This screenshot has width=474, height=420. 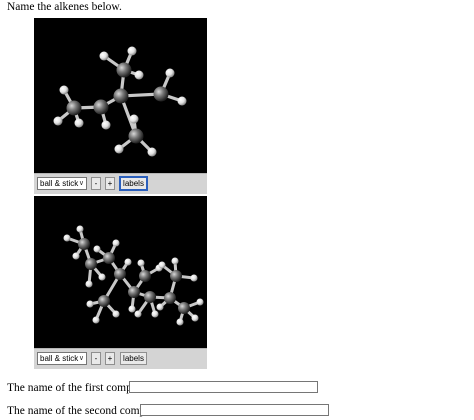 What do you see at coordinates (223, 387) in the screenshot?
I see `first-compound-answer-input` at bounding box center [223, 387].